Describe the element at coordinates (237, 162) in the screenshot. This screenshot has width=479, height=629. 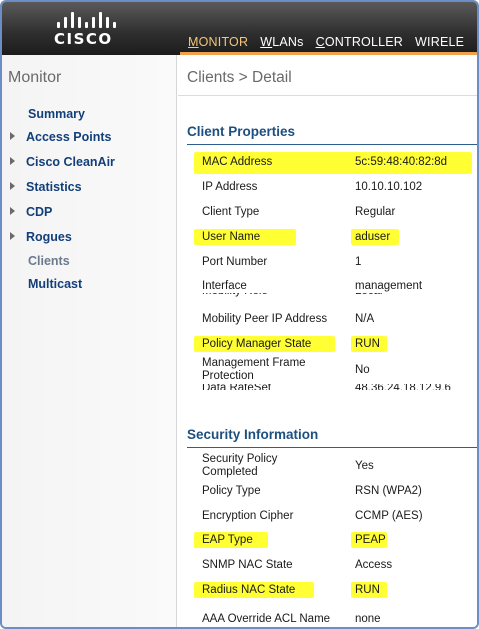
I see `row-label: MAC Address` at that location.